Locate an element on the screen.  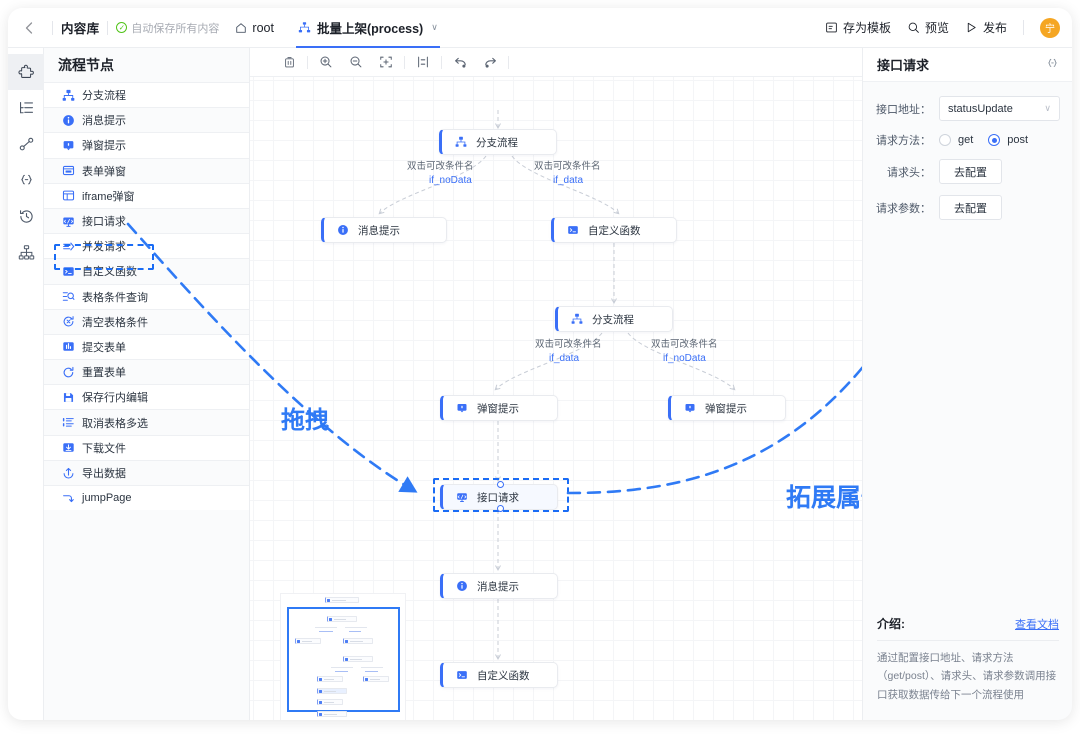
puzzle-icon is located at coordinates (25, 71).